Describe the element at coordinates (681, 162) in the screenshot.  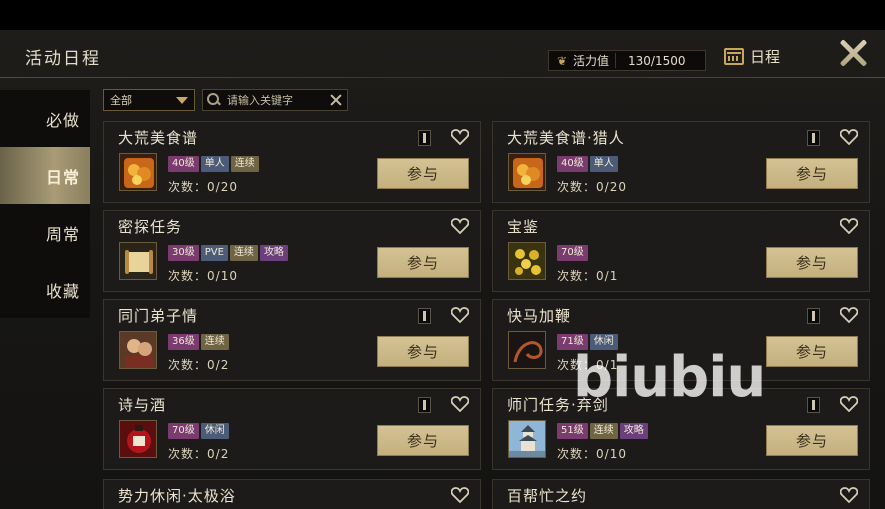
I see `activity-card: 大荒美食谱·猎人 40级 单人 次数：0/20 参与` at that location.